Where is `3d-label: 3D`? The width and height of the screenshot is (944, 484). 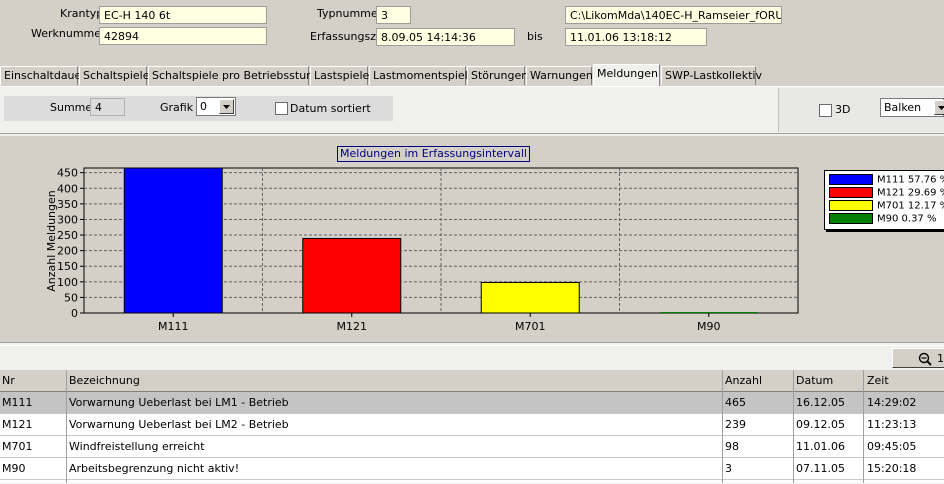 3d-label: 3D is located at coordinates (843, 109).